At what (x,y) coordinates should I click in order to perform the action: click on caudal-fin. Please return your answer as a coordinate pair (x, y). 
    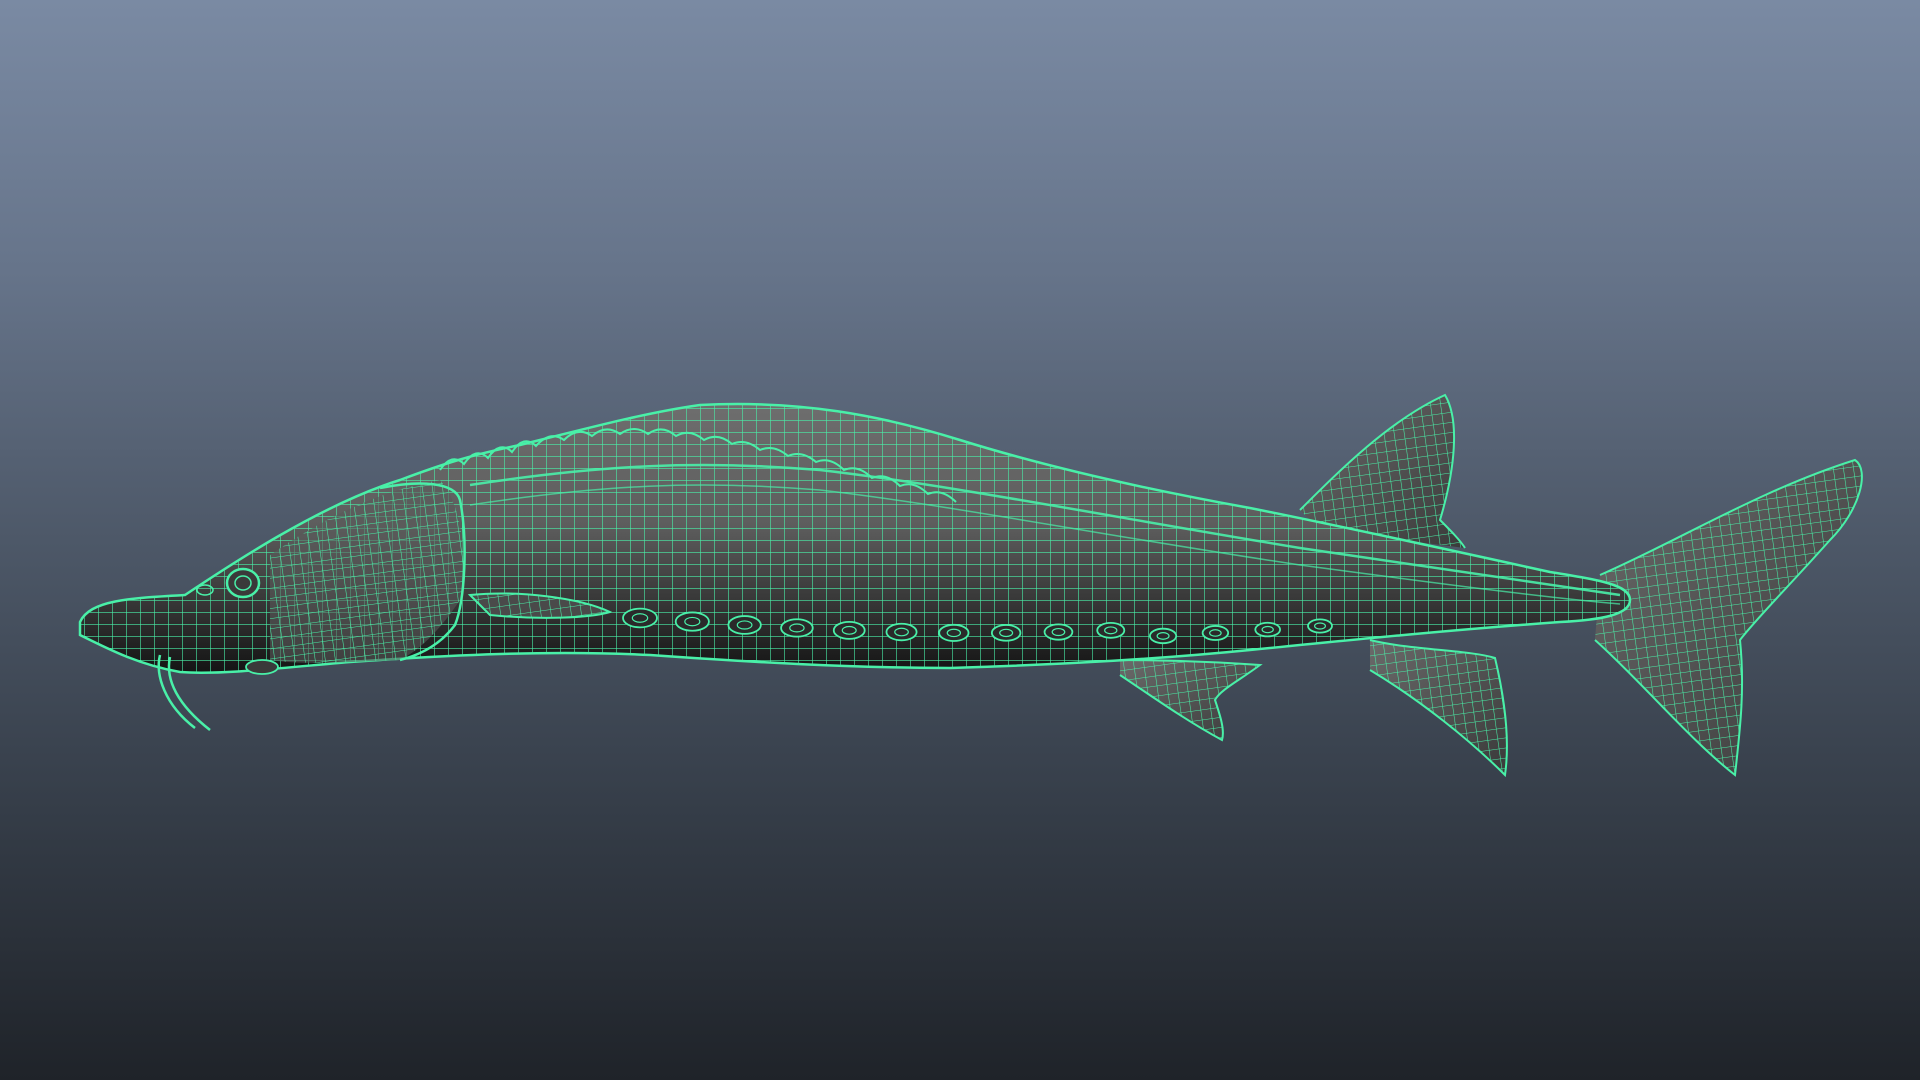
    Looking at the image, I should click on (1728, 617).